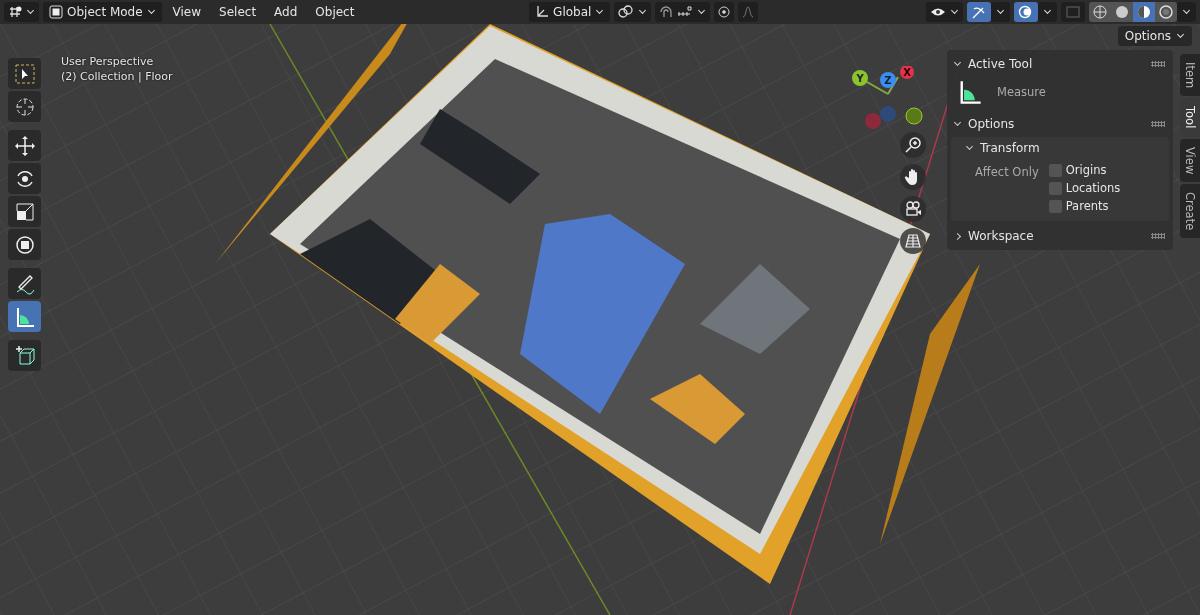 The image size is (1200, 615). What do you see at coordinates (1000, 12) in the screenshot?
I see `gizmo-dropdown` at bounding box center [1000, 12].